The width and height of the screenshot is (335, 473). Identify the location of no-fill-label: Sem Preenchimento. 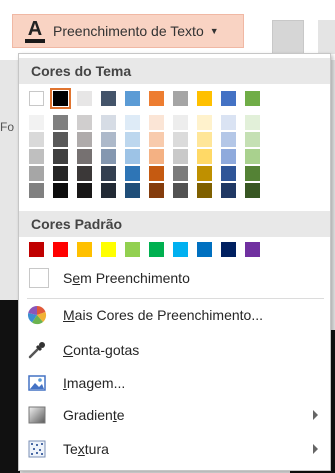
(126, 278).